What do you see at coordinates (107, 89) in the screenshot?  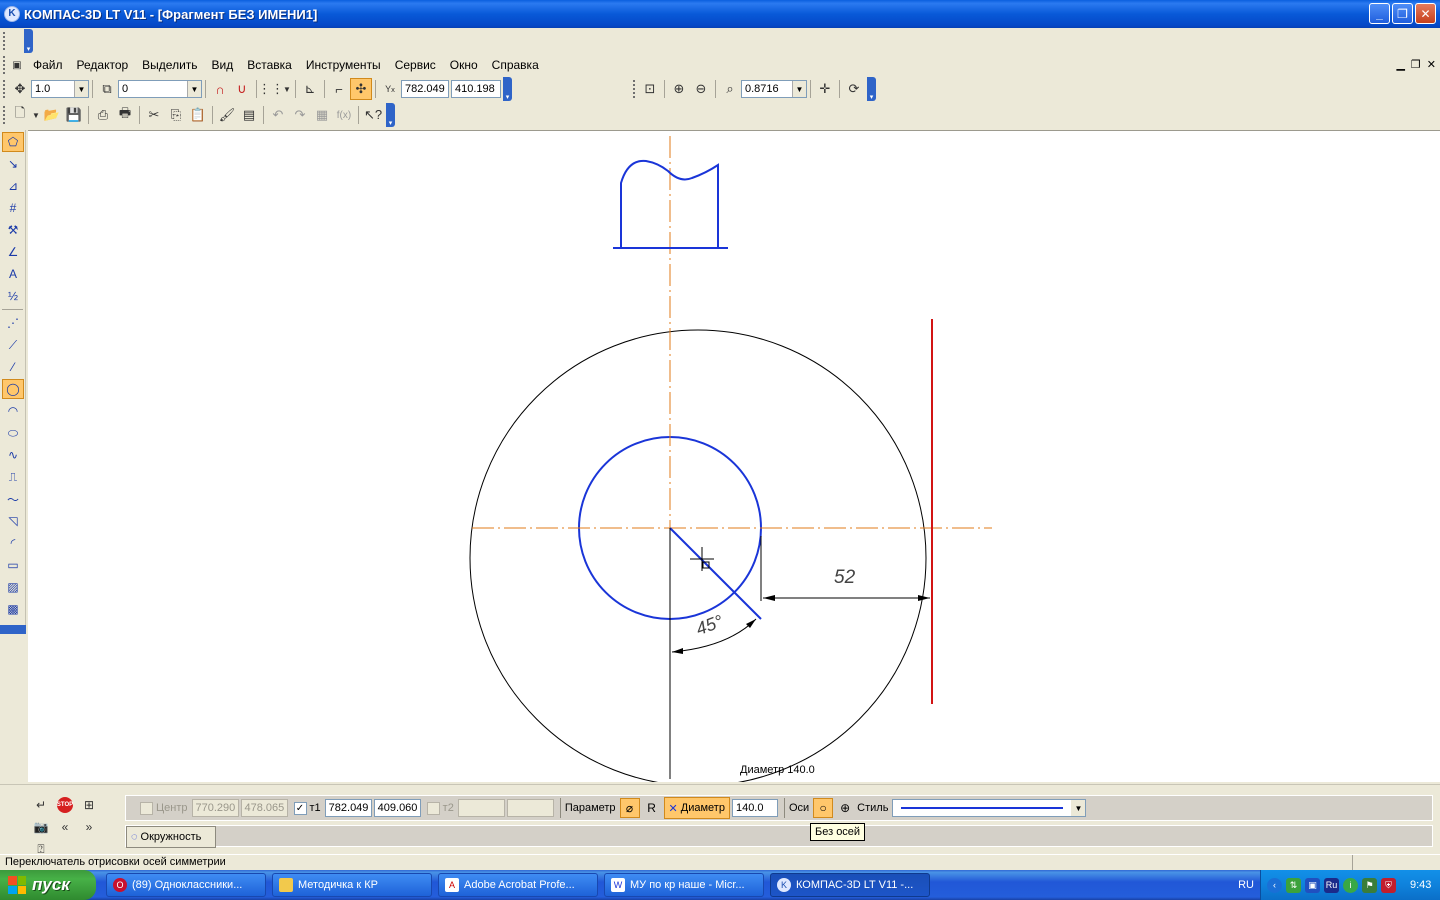 I see `layers-icon: ⧉` at bounding box center [107, 89].